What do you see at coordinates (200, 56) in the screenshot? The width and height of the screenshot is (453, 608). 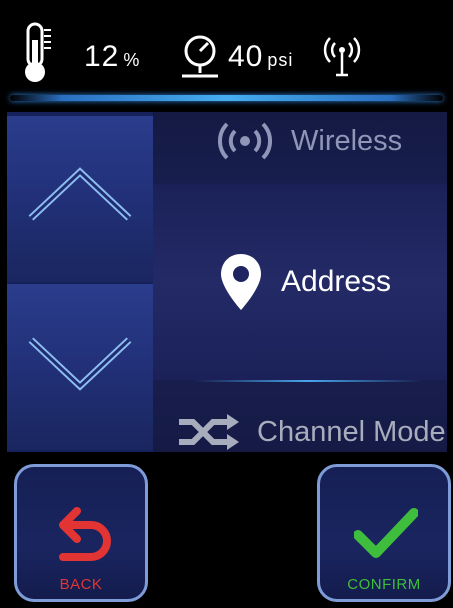 I see `pressure-gauge-icon` at bounding box center [200, 56].